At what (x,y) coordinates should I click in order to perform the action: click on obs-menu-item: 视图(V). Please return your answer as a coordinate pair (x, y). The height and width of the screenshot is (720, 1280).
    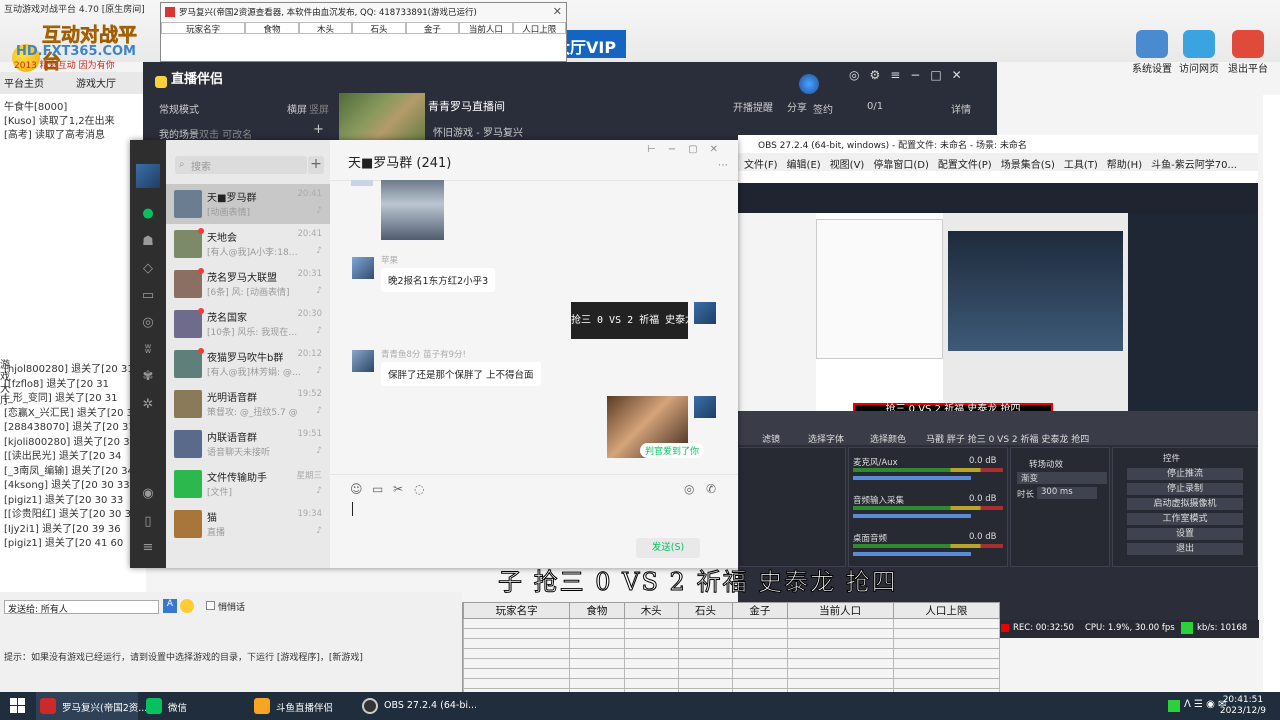
    Looking at the image, I should click on (847, 163).